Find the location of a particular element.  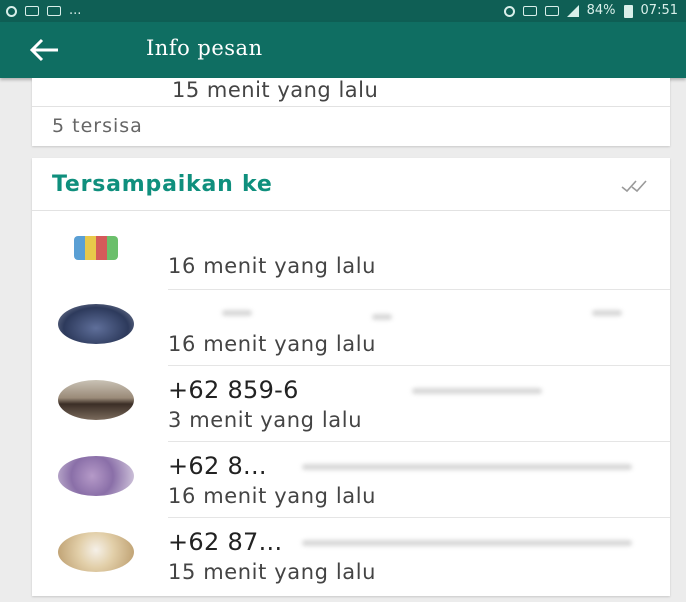

contact-name: +62 859-6 is located at coordinates (233, 390).